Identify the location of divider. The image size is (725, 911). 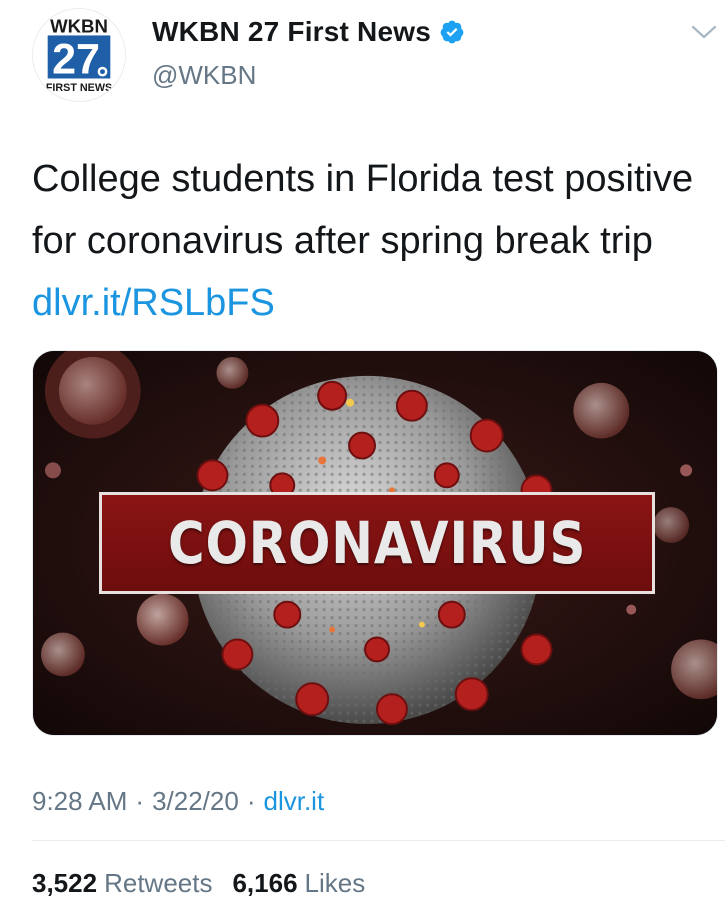
(378, 840).